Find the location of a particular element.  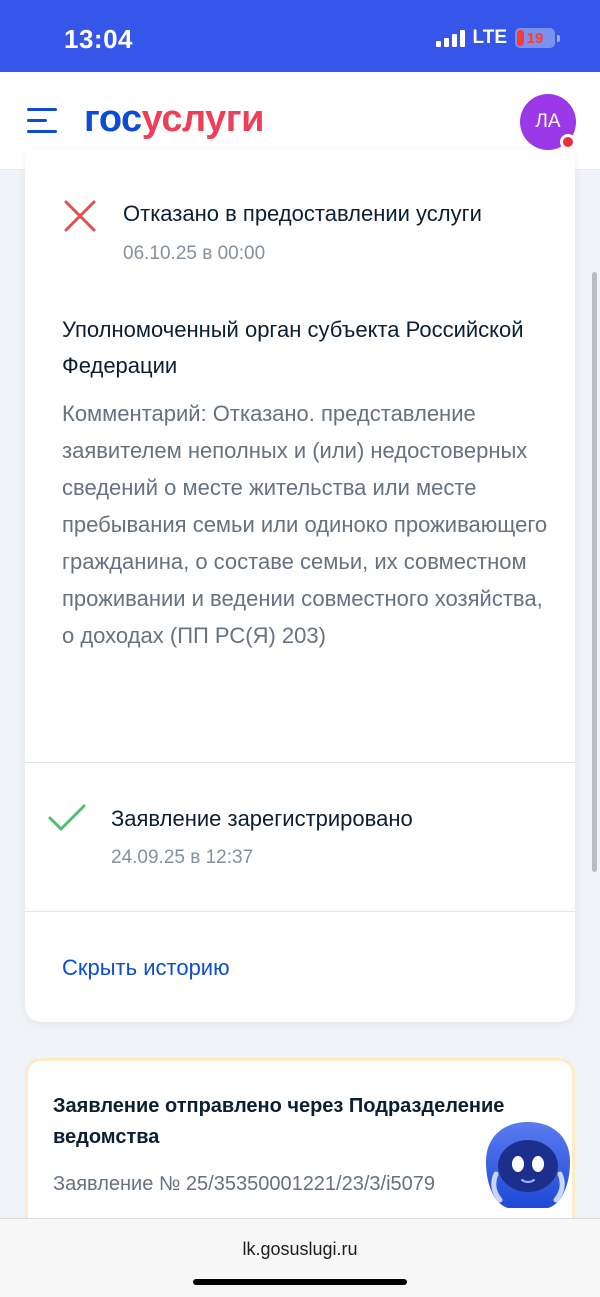

avatar: ЛА is located at coordinates (548, 122).